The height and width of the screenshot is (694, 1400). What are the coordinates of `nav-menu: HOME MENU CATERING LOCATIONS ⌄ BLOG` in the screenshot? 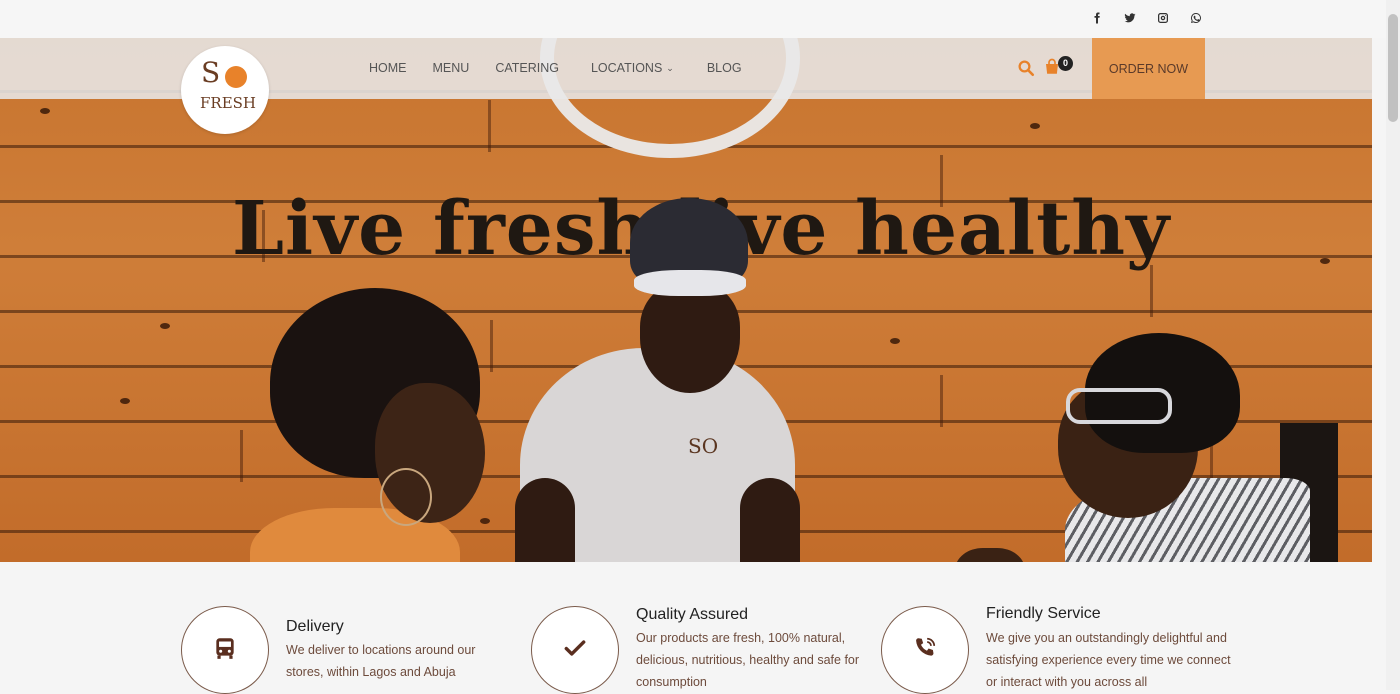 It's located at (555, 68).